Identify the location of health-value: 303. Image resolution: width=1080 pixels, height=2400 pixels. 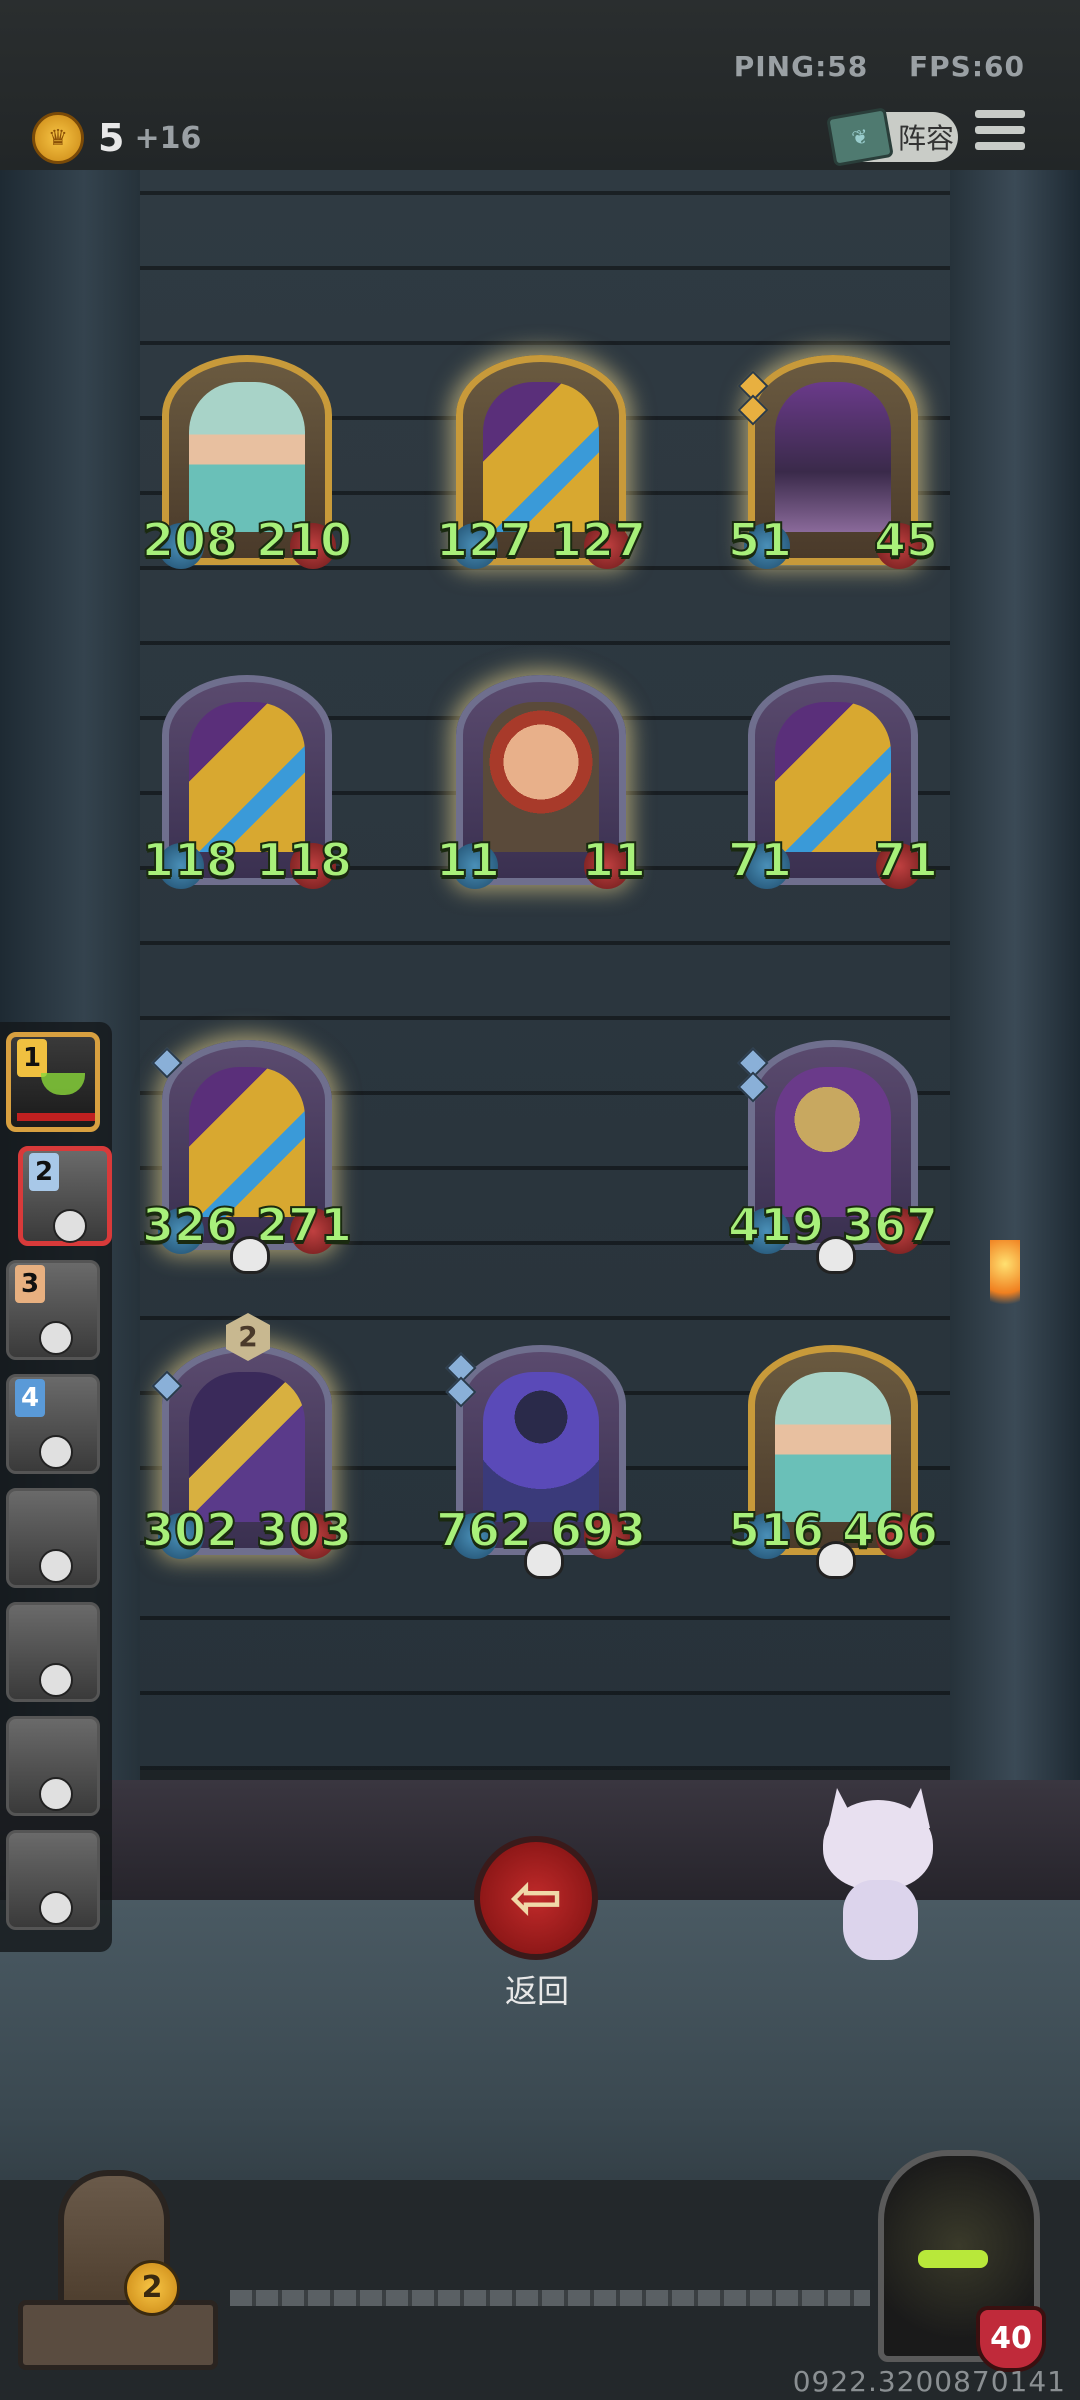
(304, 1530).